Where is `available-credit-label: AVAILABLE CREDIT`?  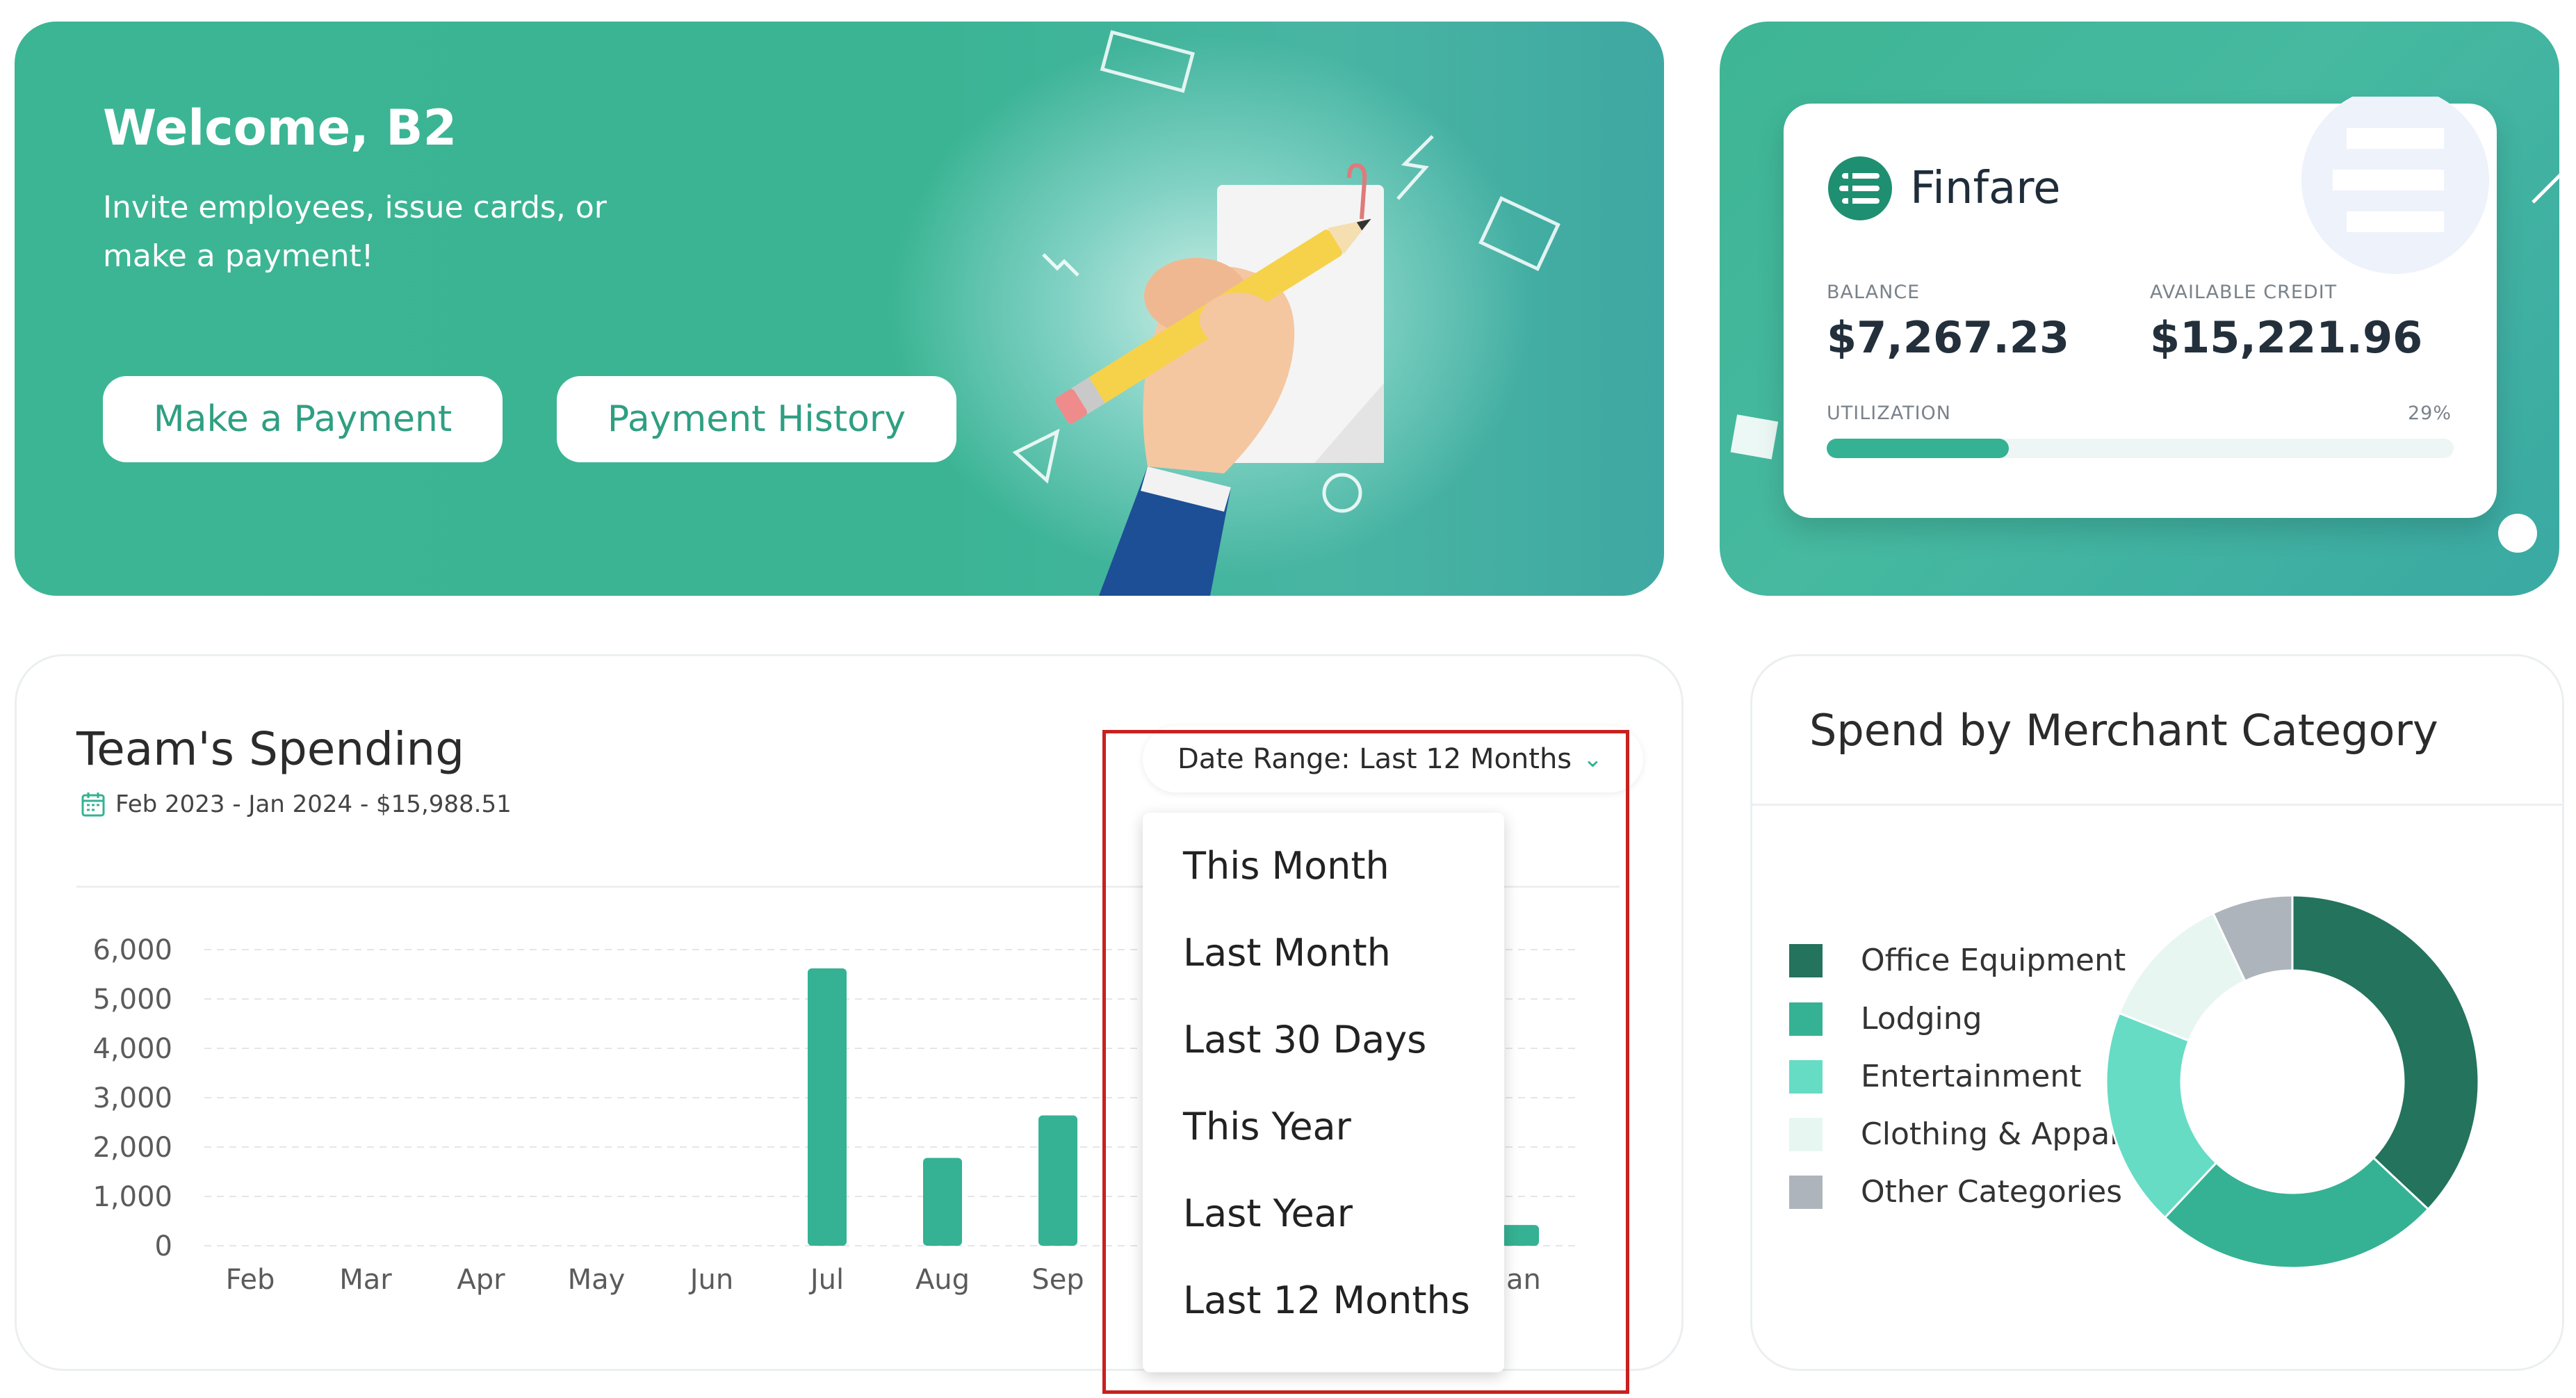 available-credit-label: AVAILABLE CREDIT is located at coordinates (2244, 292).